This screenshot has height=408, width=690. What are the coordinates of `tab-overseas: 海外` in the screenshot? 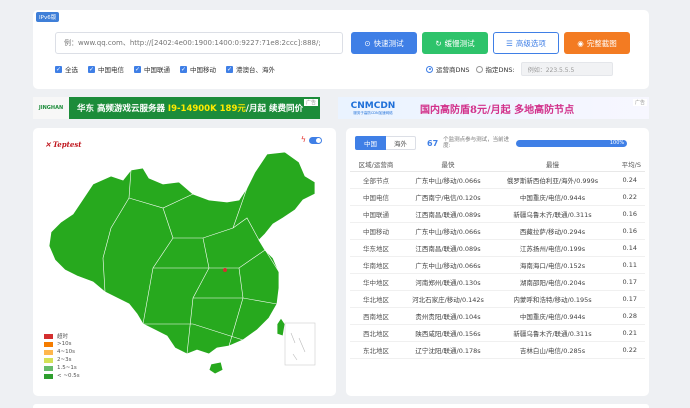 It's located at (401, 143).